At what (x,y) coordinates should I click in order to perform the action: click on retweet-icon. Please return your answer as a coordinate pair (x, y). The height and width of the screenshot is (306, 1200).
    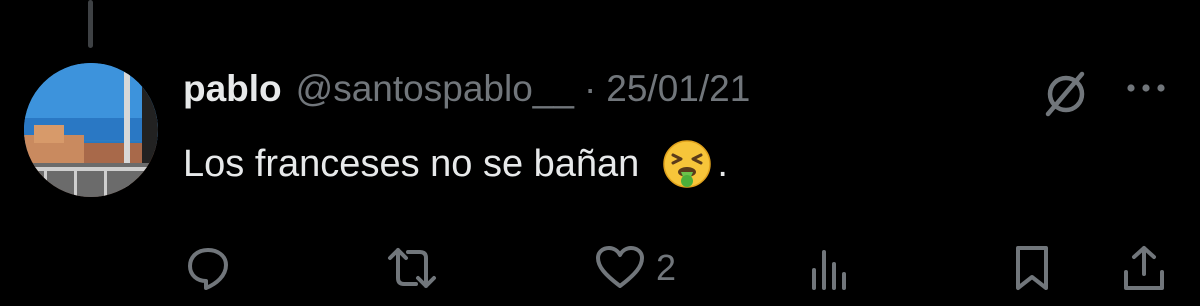
    Looking at the image, I should click on (412, 268).